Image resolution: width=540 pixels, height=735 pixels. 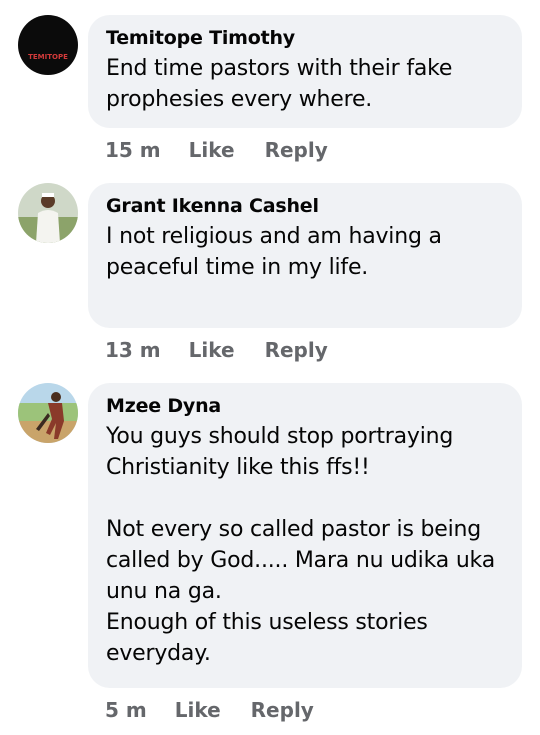 What do you see at coordinates (305, 206) in the screenshot?
I see `comment-author: Grant Ikenna Cashel` at bounding box center [305, 206].